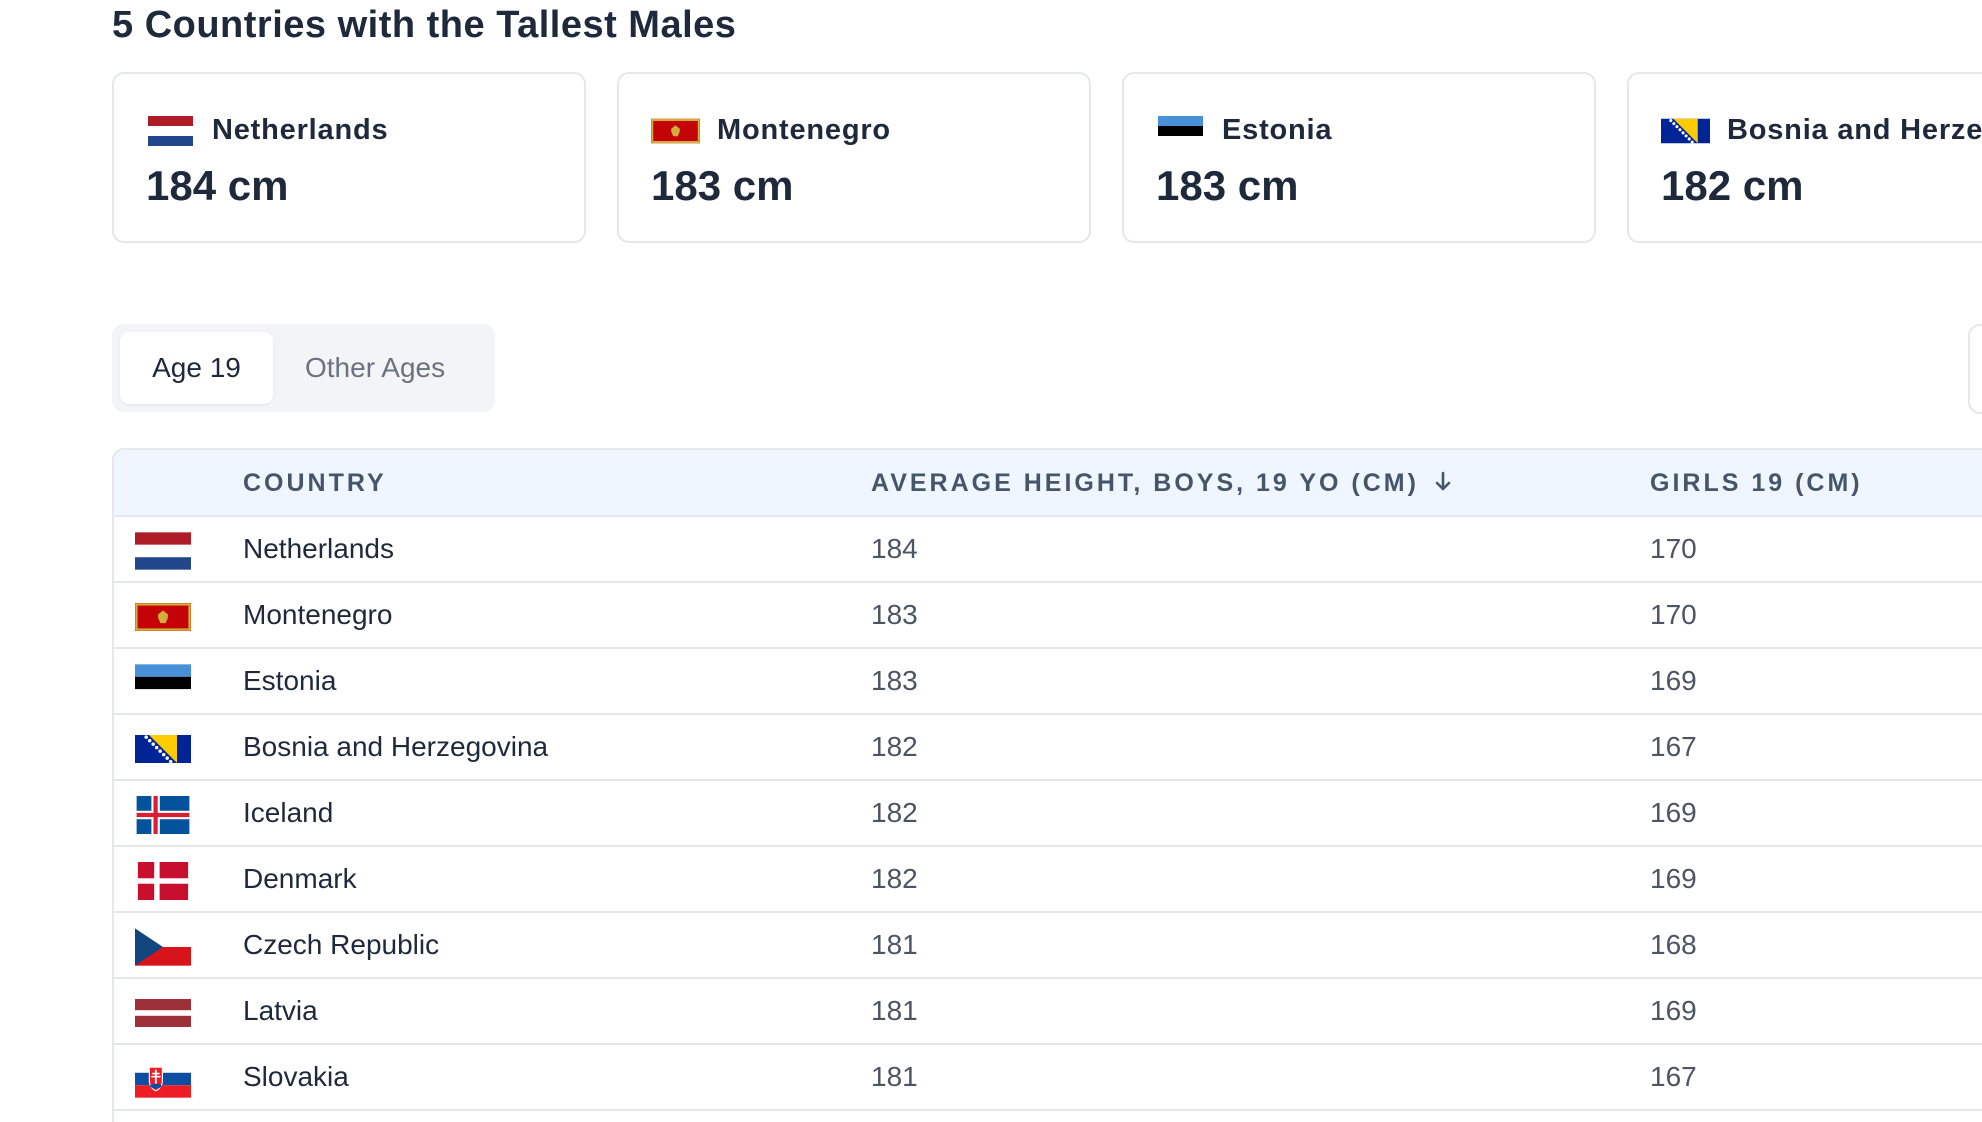 The image size is (1982, 1122). I want to click on table-row: Czech Republic 181 168, so click(1048, 946).